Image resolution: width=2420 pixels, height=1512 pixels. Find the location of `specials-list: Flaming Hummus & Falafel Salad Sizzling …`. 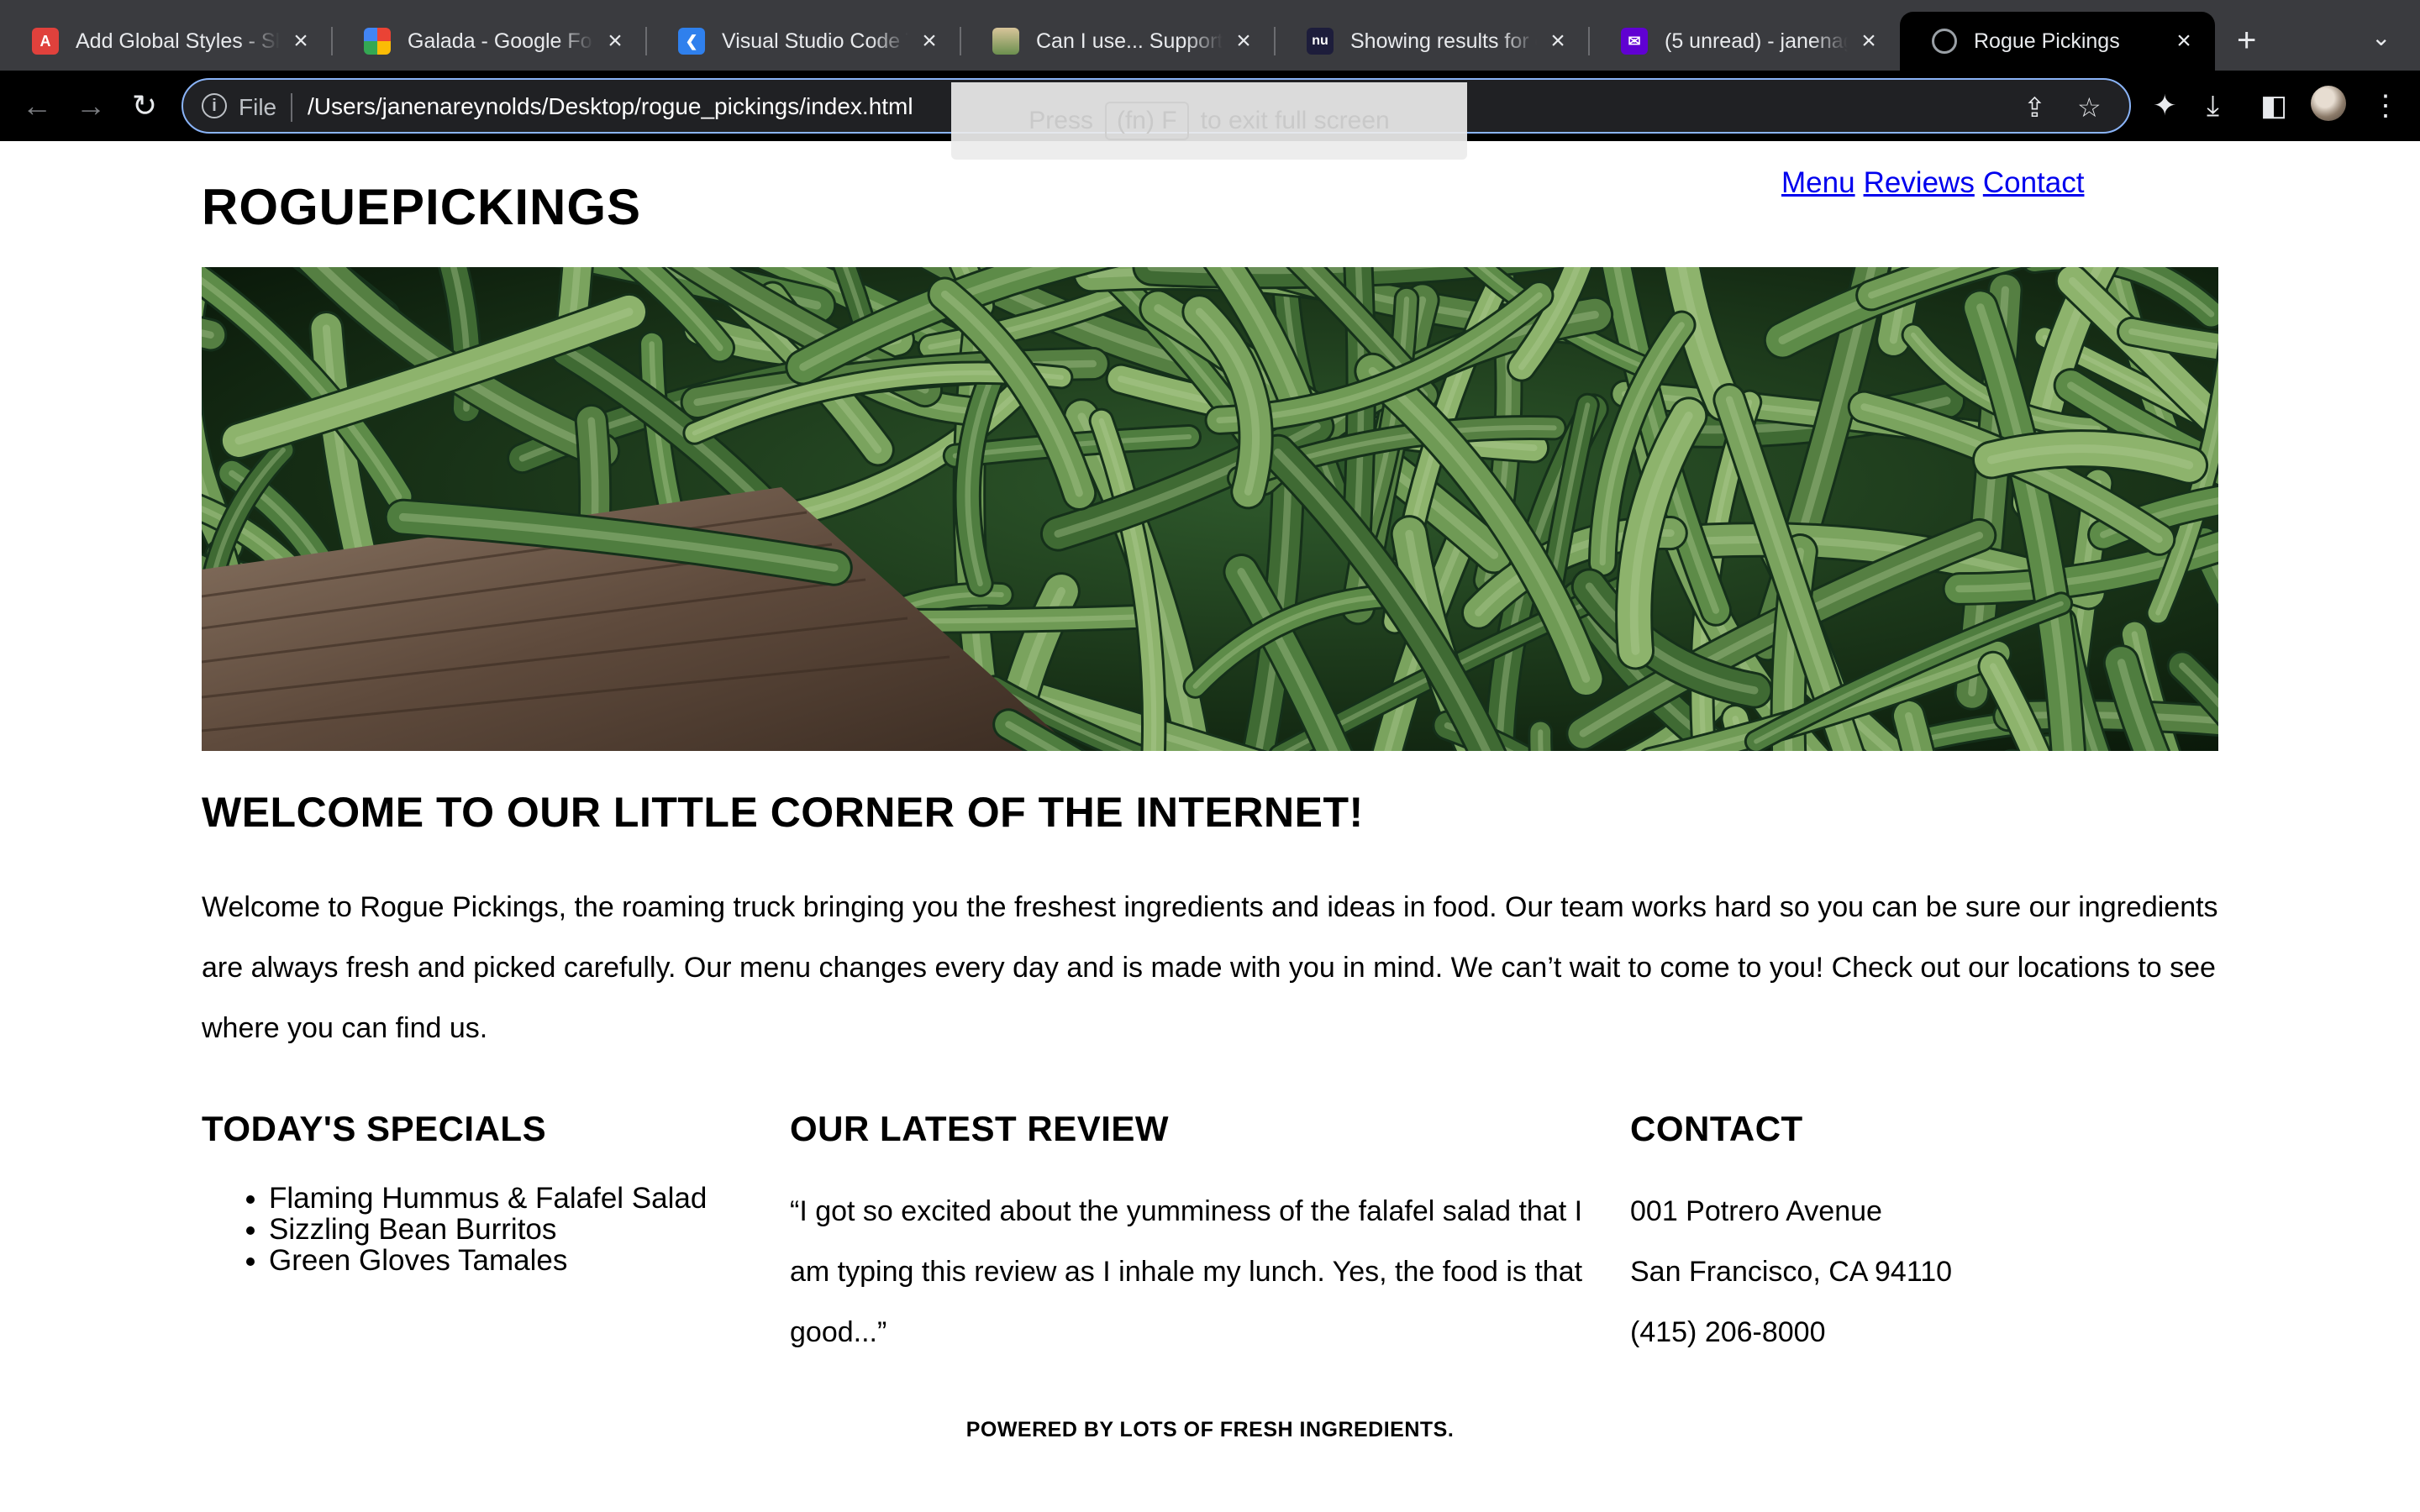

specials-list: Flaming Hummus & Falafel Salad Sizzling … is located at coordinates (488, 1229).